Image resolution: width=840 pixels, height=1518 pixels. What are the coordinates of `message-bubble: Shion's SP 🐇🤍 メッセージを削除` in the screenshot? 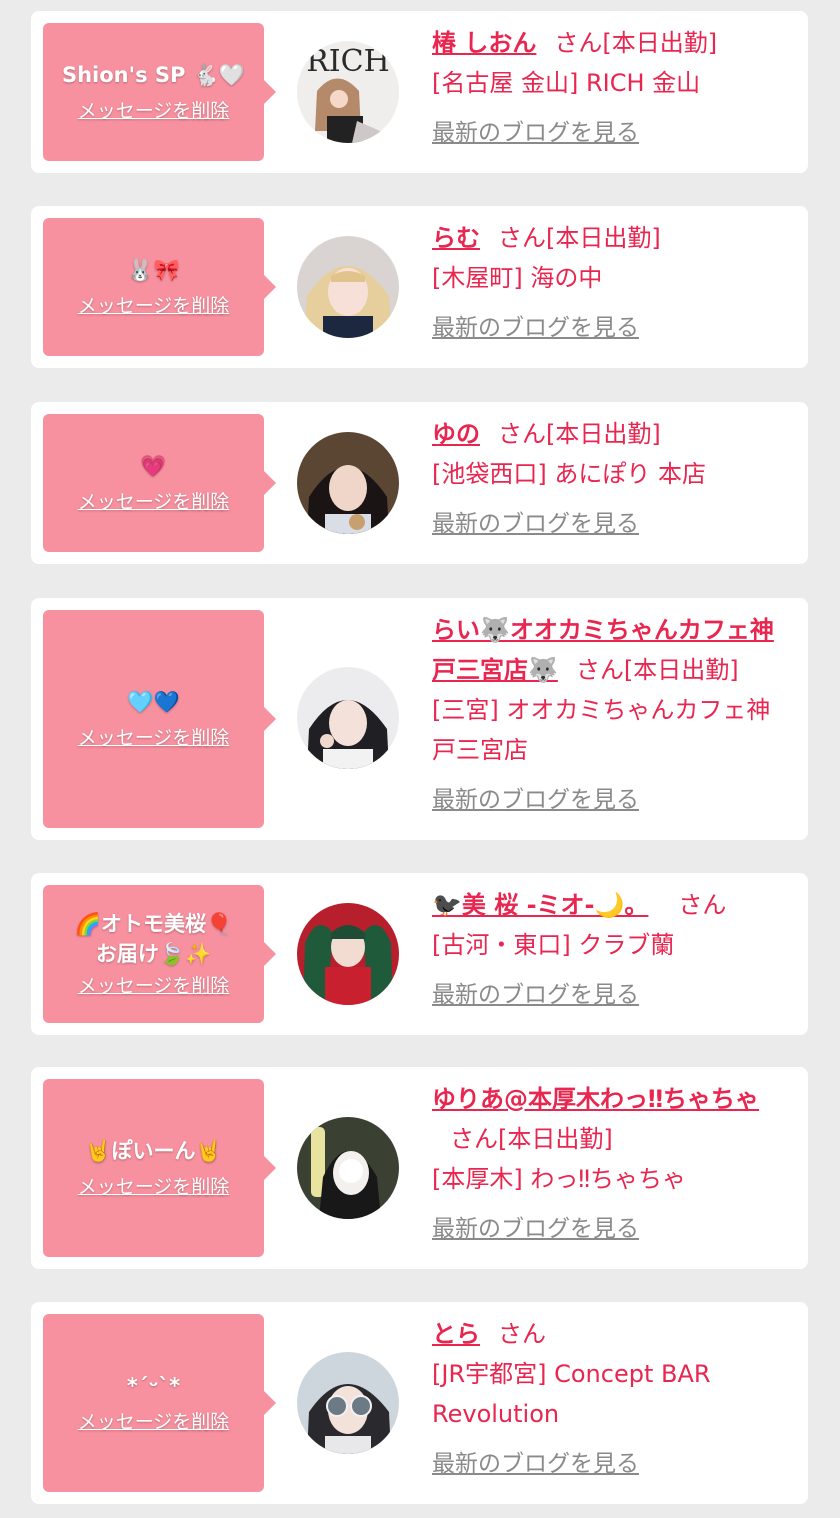 It's located at (159, 92).